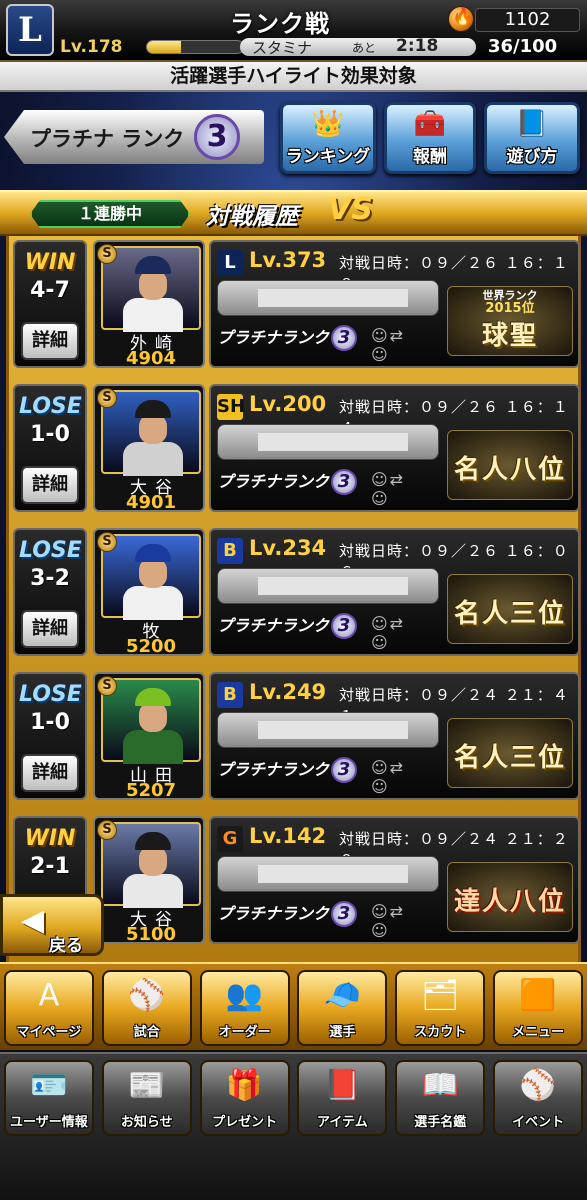  Describe the element at coordinates (430, 157) in the screenshot. I see `reward-button-label: 報酬` at that location.